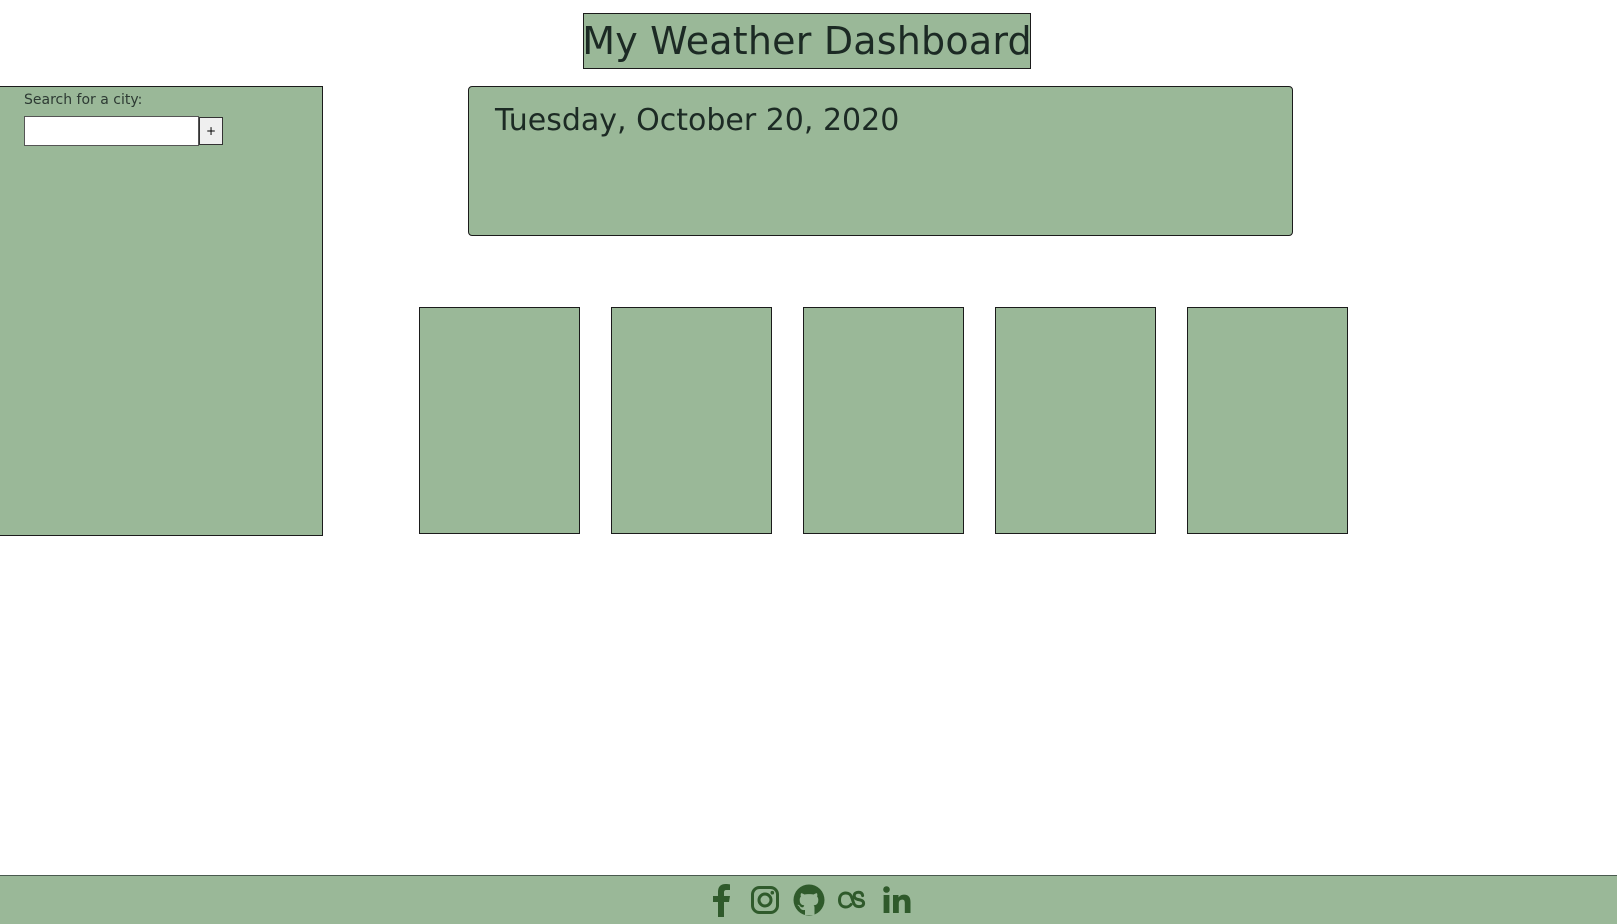 Image resolution: width=1617 pixels, height=924 pixels. Describe the element at coordinates (161, 311) in the screenshot. I see `search-sidebar: Search for a city: +` at that location.